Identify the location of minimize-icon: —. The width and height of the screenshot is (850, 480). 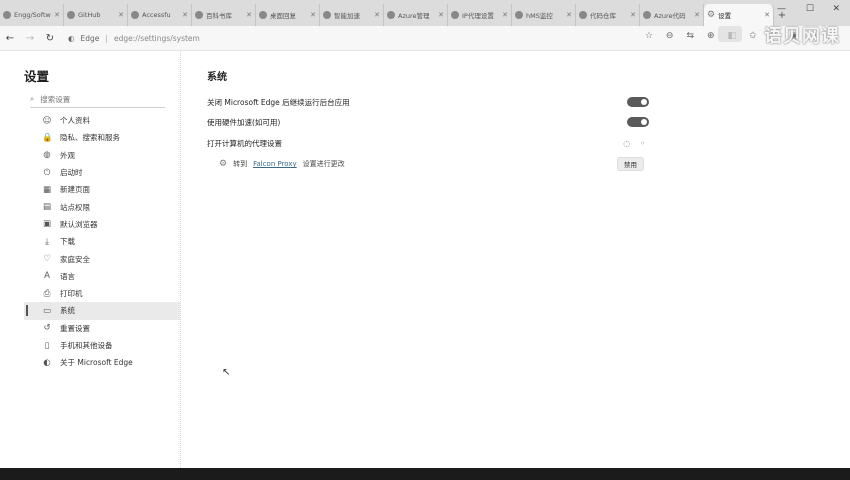
(781, 9).